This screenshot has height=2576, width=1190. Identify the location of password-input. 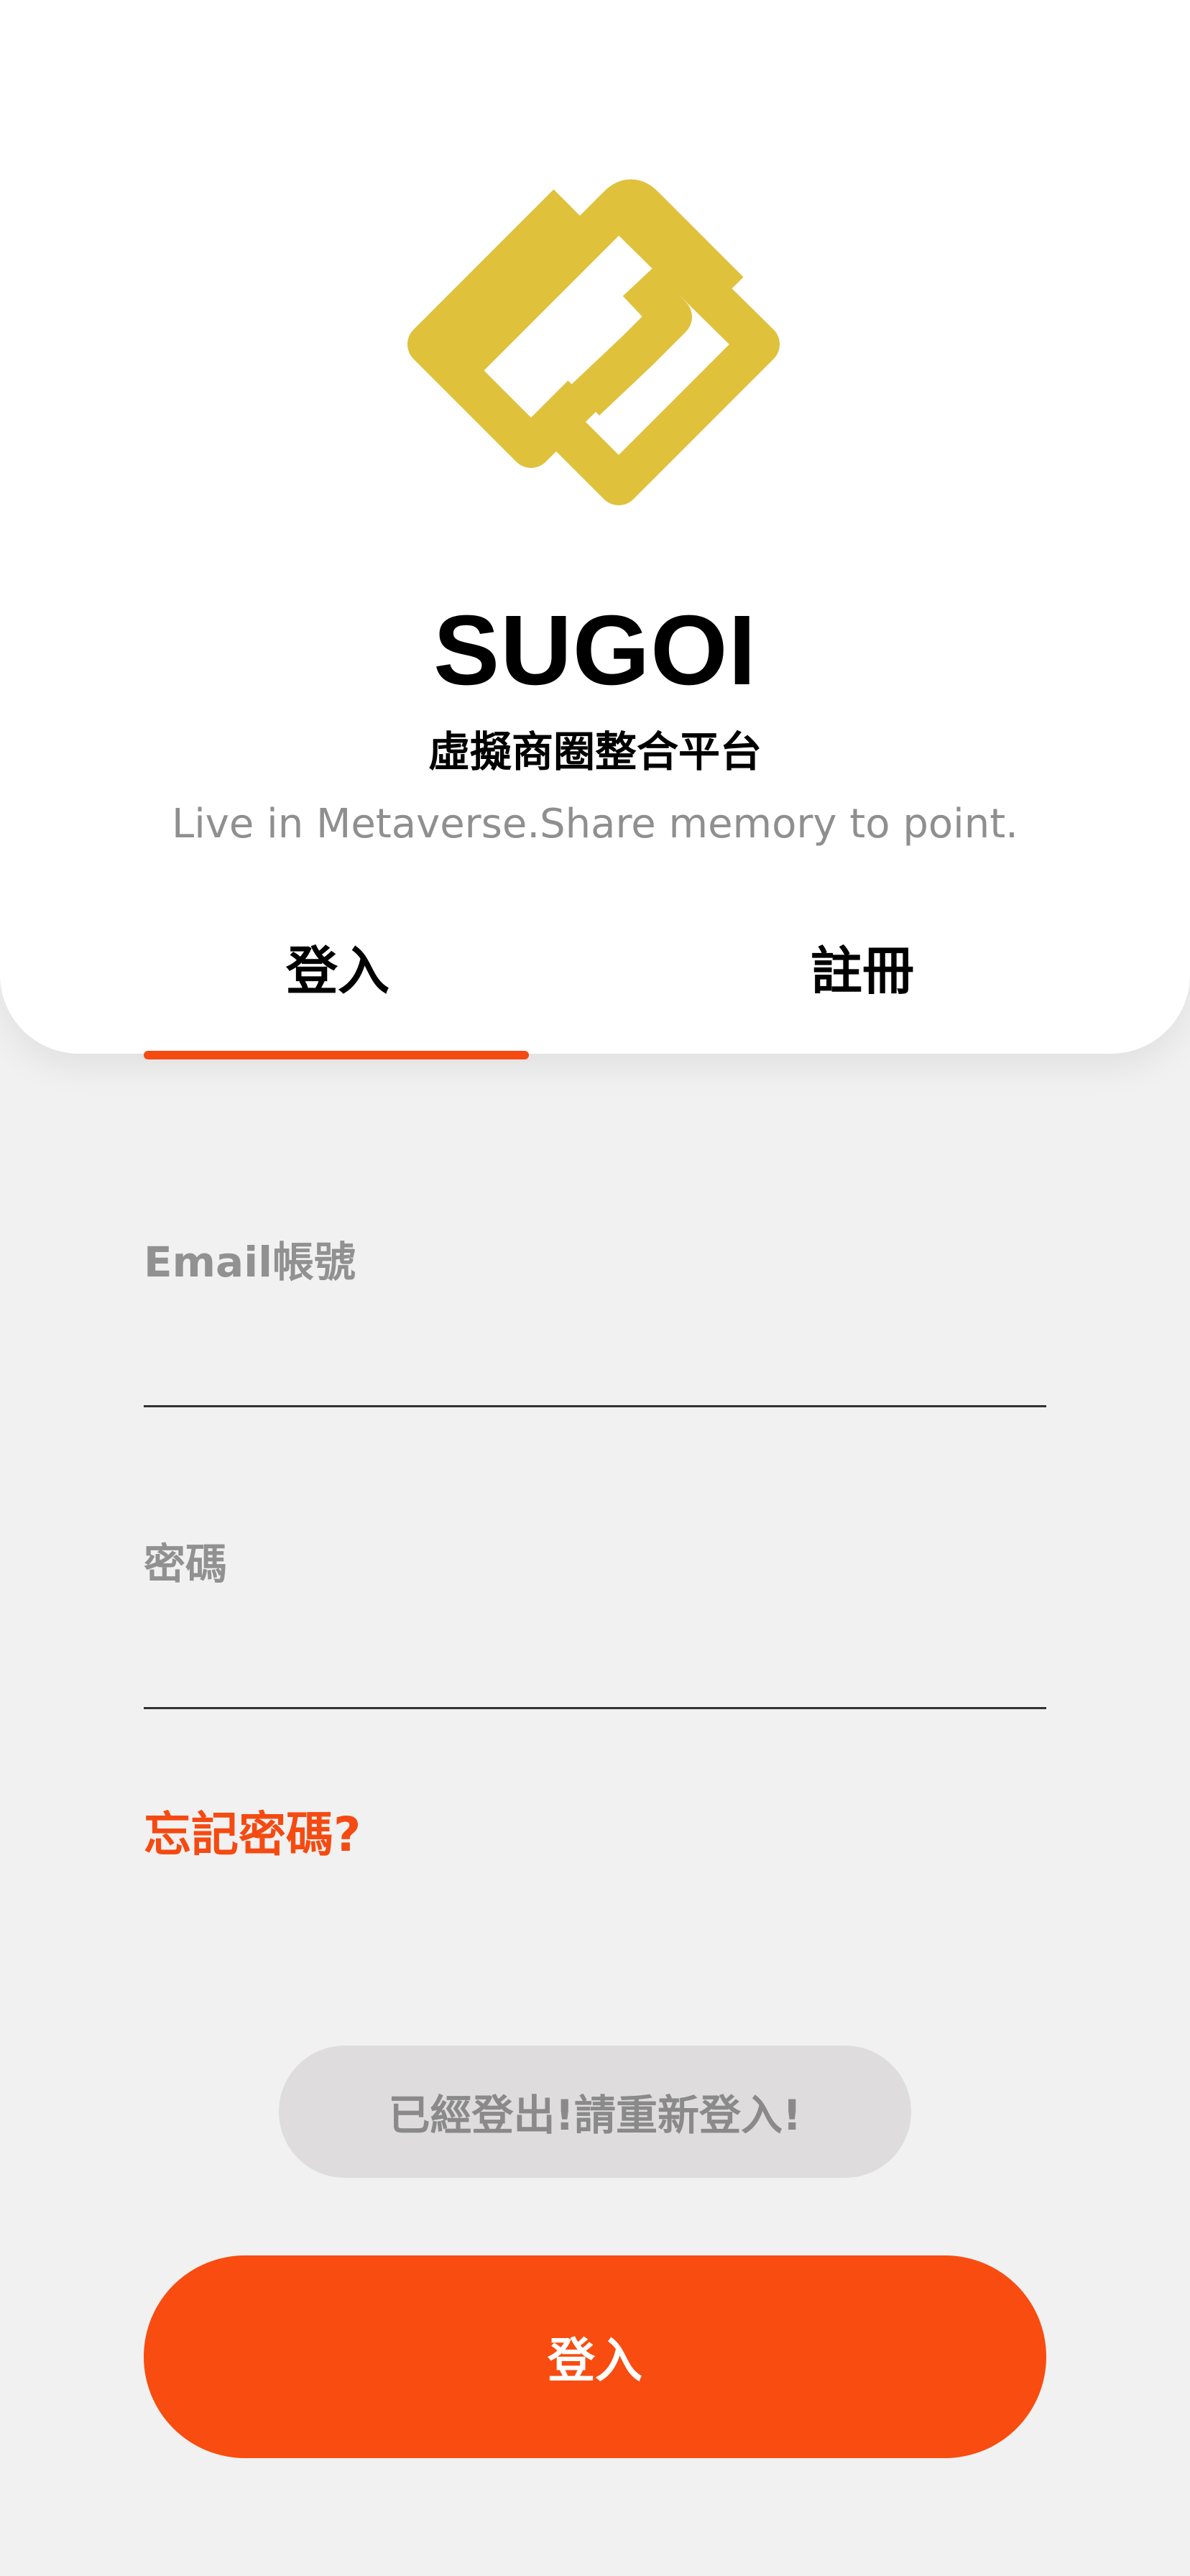
(595, 1674).